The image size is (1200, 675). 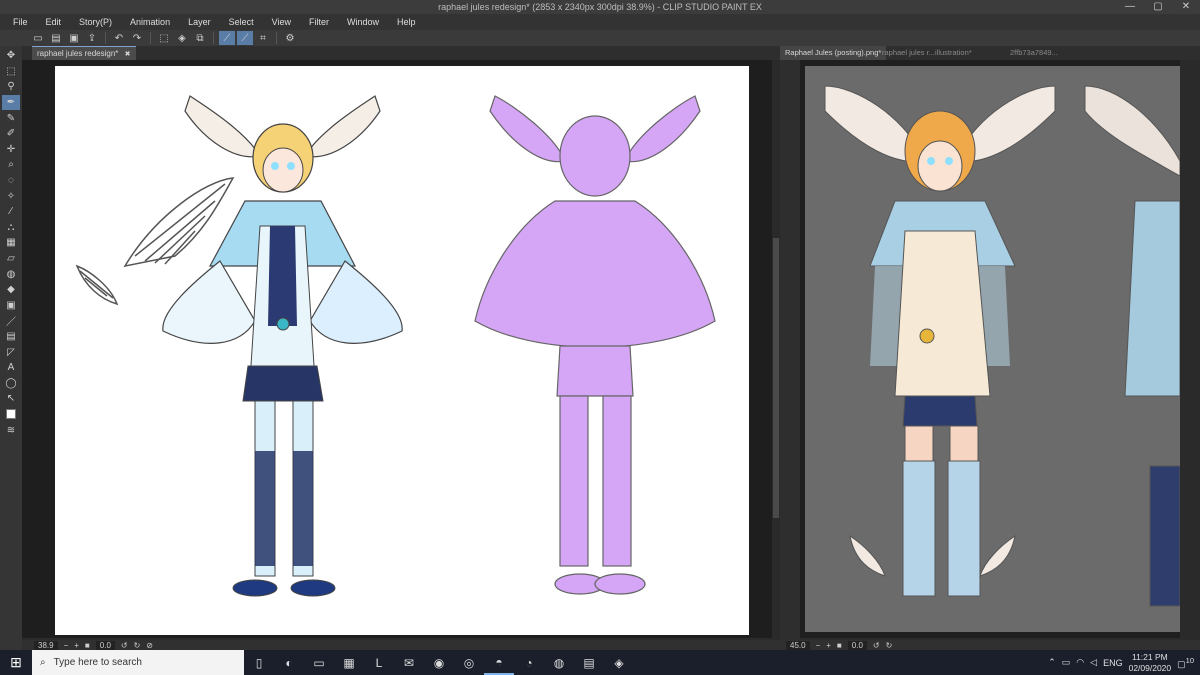 I want to click on start-button-icon: ⊞, so click(x=16, y=662).